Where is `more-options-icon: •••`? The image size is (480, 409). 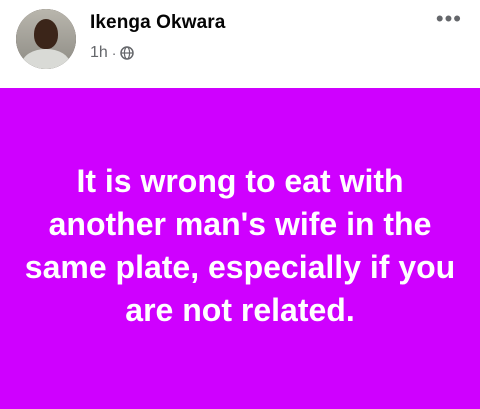 more-options-icon: ••• is located at coordinates (449, 19).